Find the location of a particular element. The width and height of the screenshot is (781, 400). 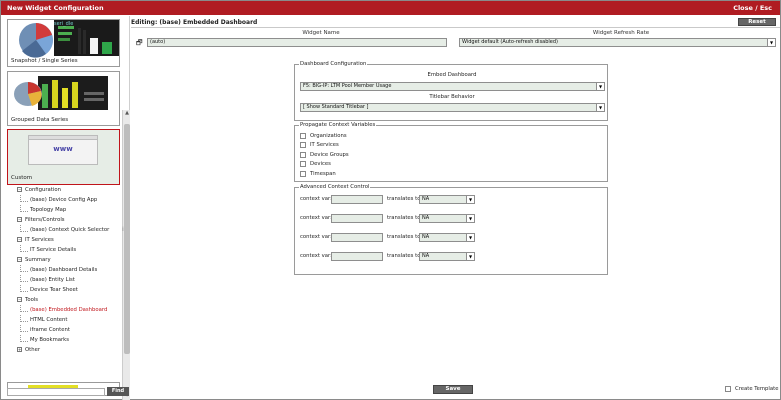

titlebar-behavior-label: Titlebar Behavior is located at coordinates (452, 97).